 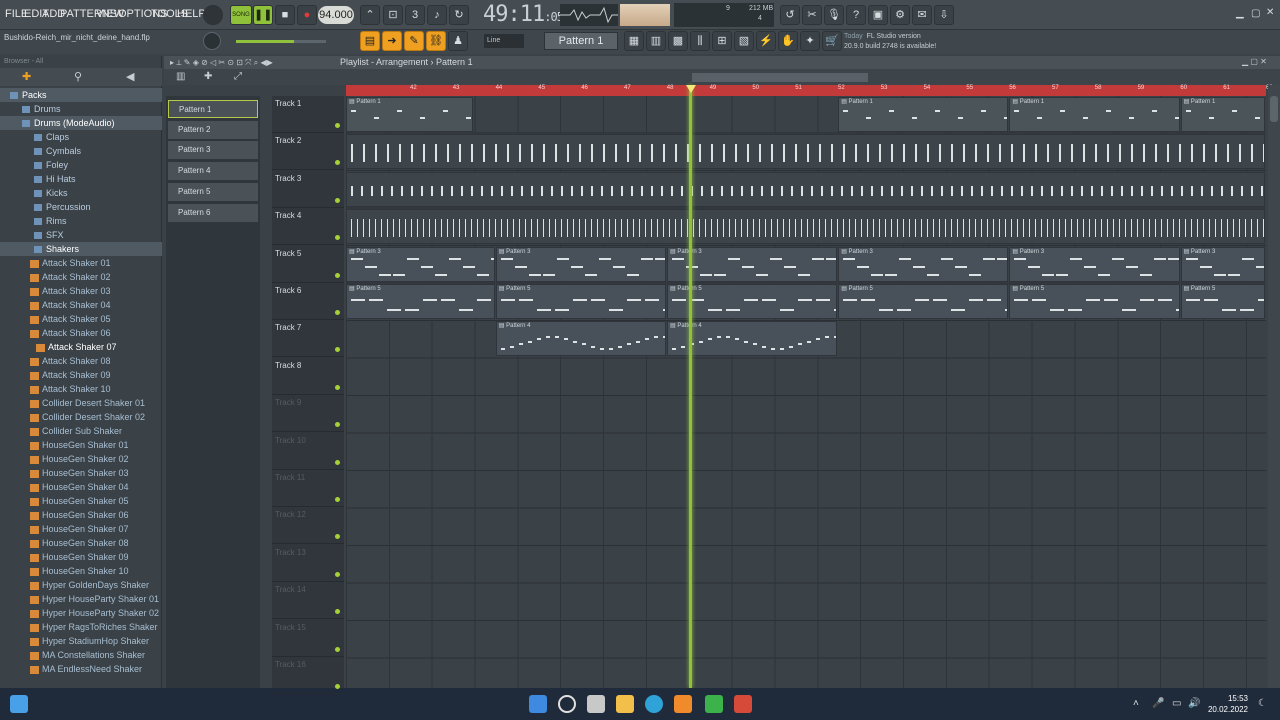 What do you see at coordinates (856, 15) in the screenshot?
I see `help-icon: ?` at bounding box center [856, 15].